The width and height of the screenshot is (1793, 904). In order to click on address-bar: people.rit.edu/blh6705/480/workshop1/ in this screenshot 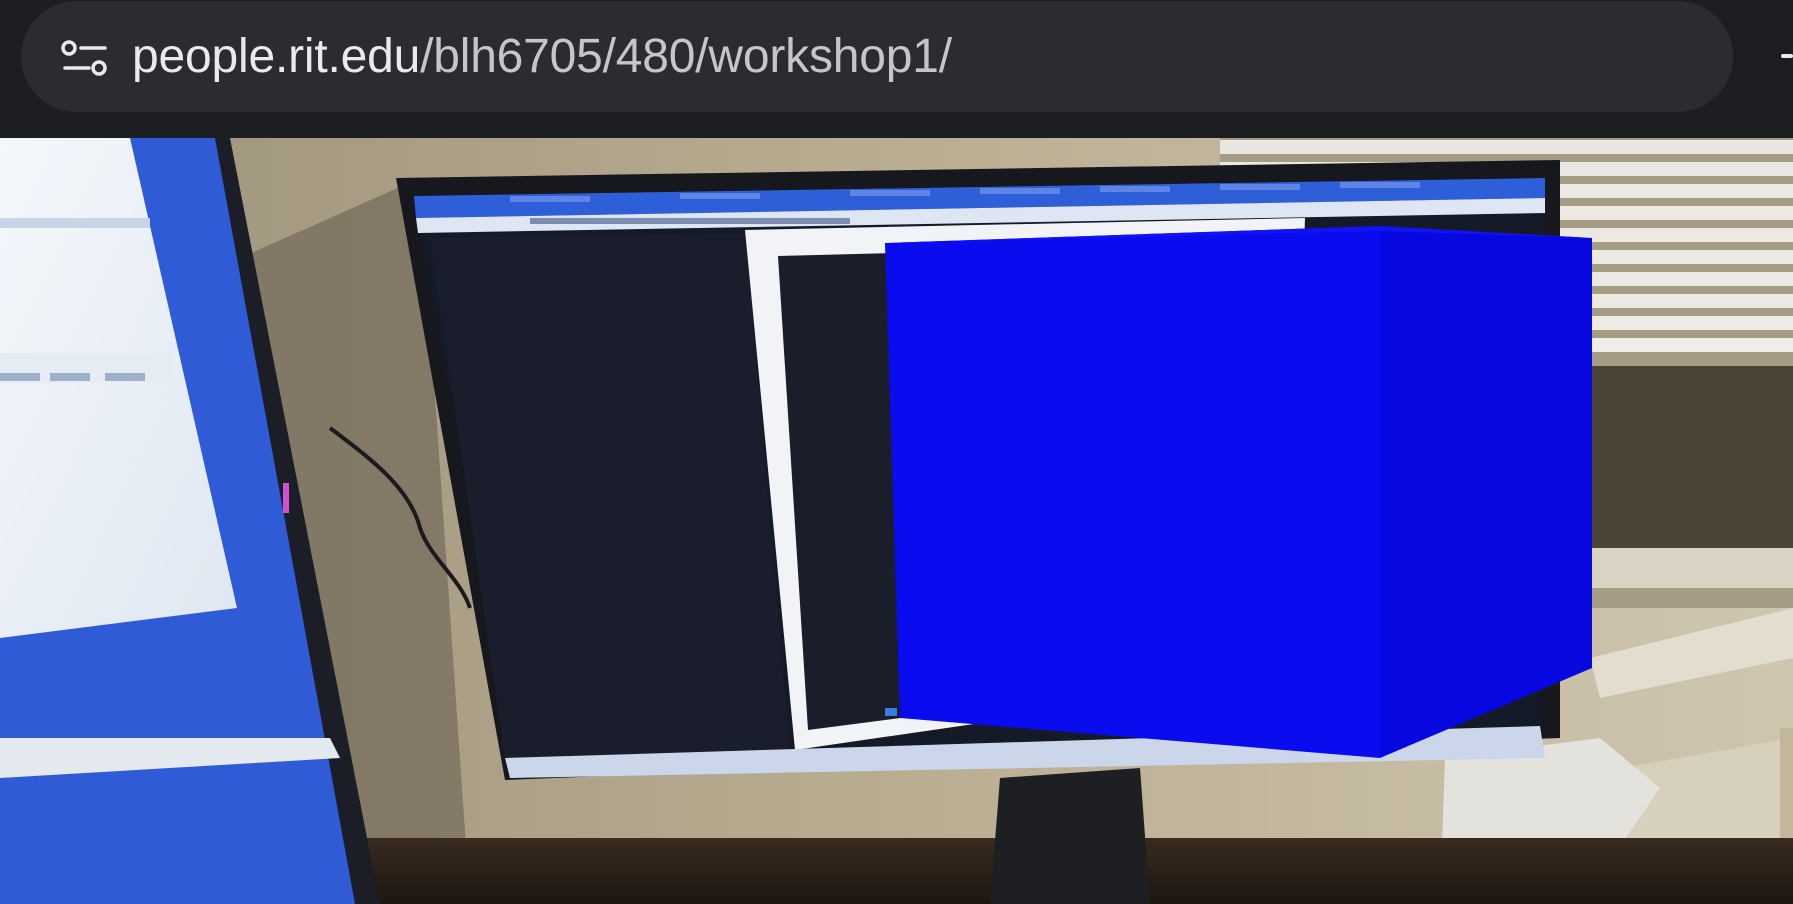, I will do `click(877, 56)`.